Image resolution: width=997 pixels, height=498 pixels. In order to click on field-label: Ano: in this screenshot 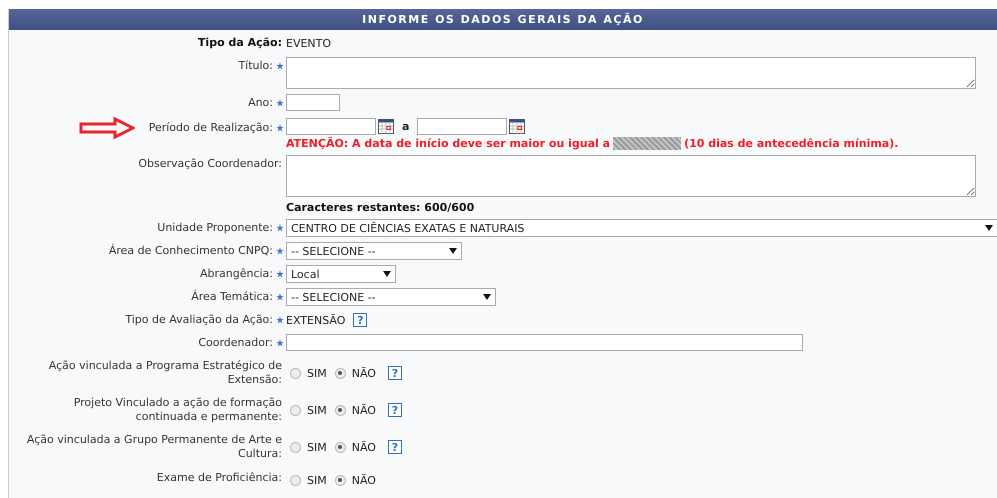, I will do `click(260, 103)`.